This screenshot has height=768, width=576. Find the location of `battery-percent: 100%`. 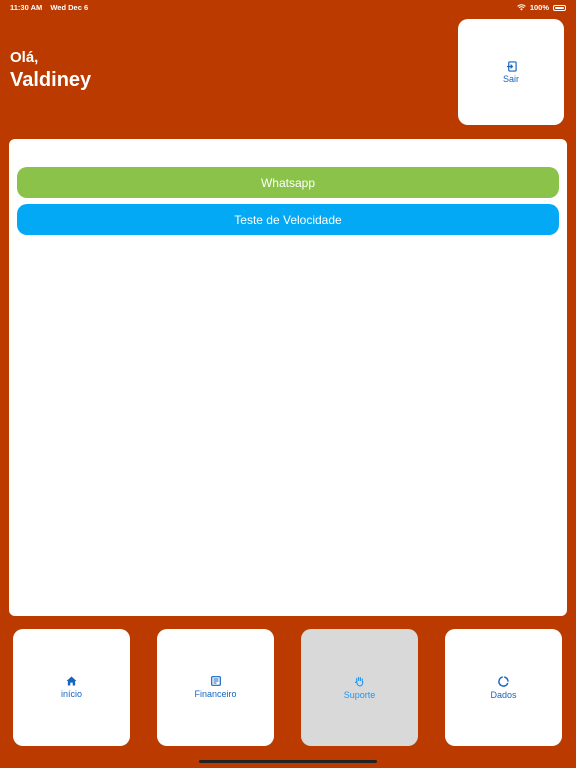

battery-percent: 100% is located at coordinates (539, 7).